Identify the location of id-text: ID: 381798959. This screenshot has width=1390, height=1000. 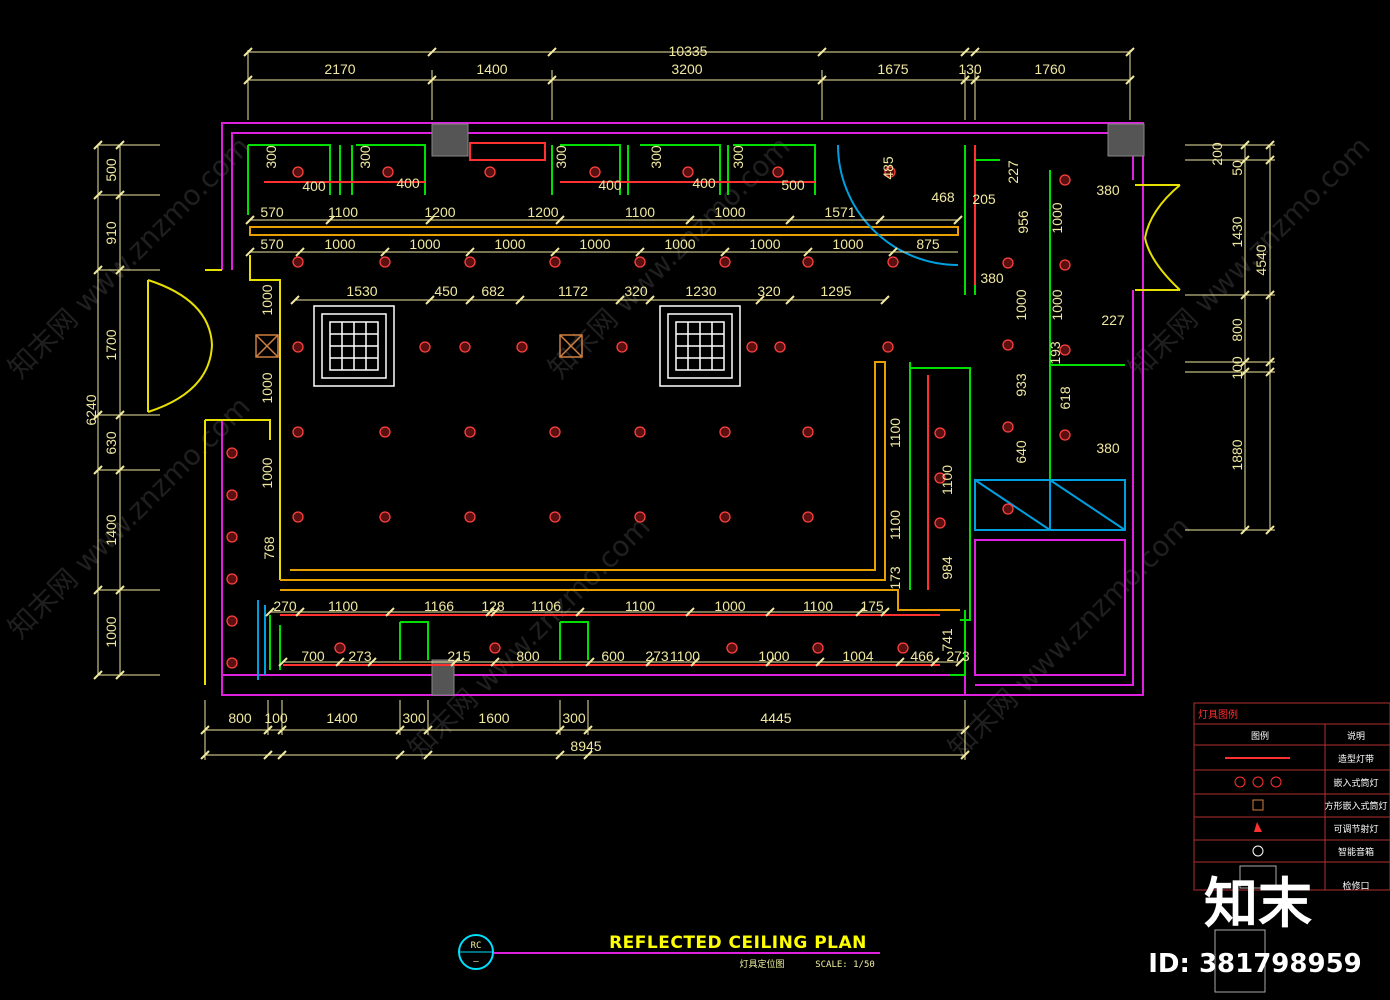
(1255, 964).